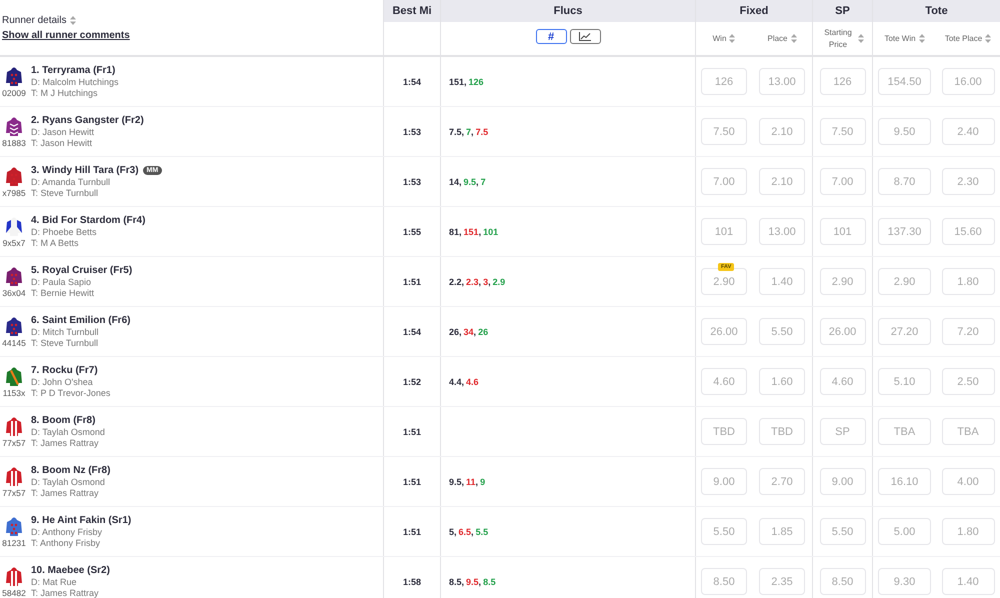  Describe the element at coordinates (63, 420) in the screenshot. I see `runner-name: 8. Boom (Fr8)` at that location.